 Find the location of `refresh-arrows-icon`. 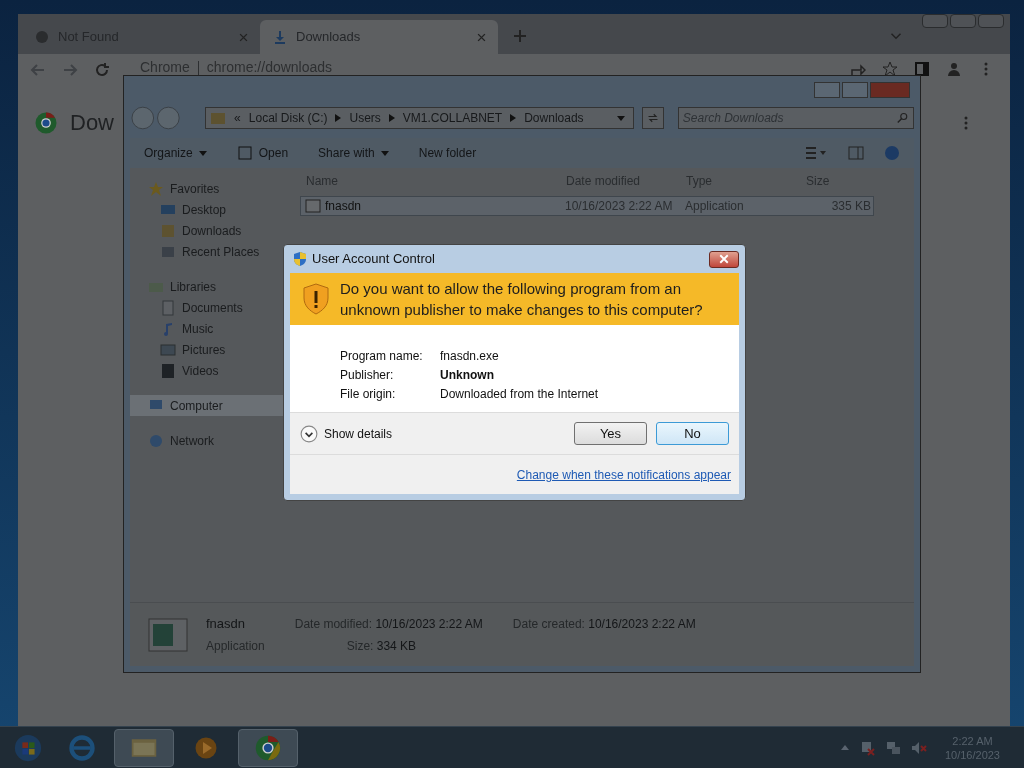

refresh-arrows-icon is located at coordinates (652, 118).